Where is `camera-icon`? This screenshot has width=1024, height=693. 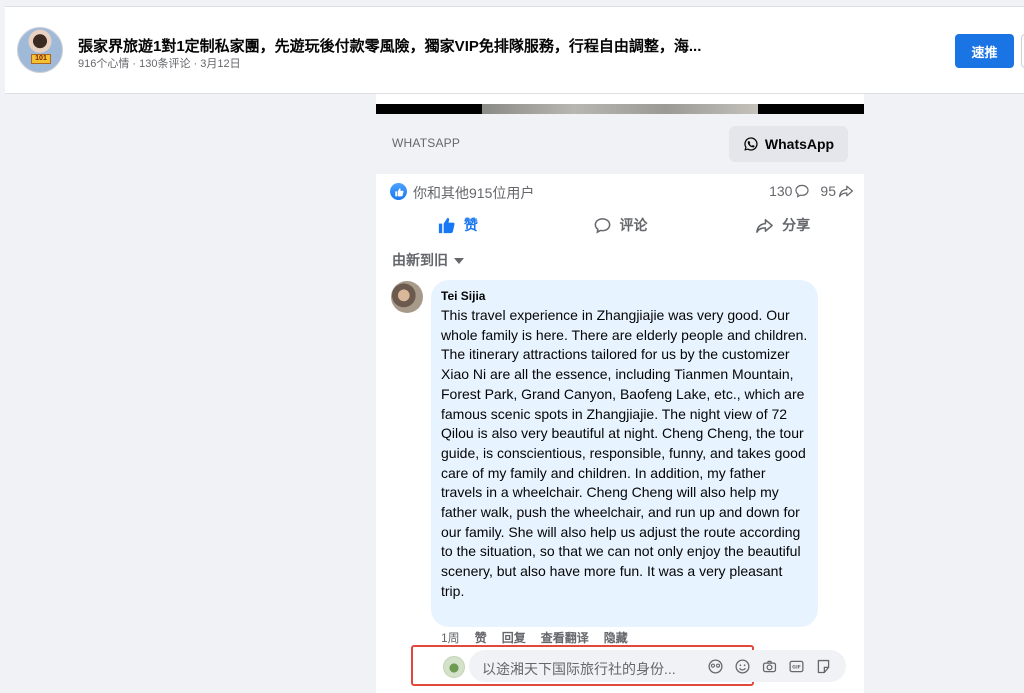
camera-icon is located at coordinates (769, 666).